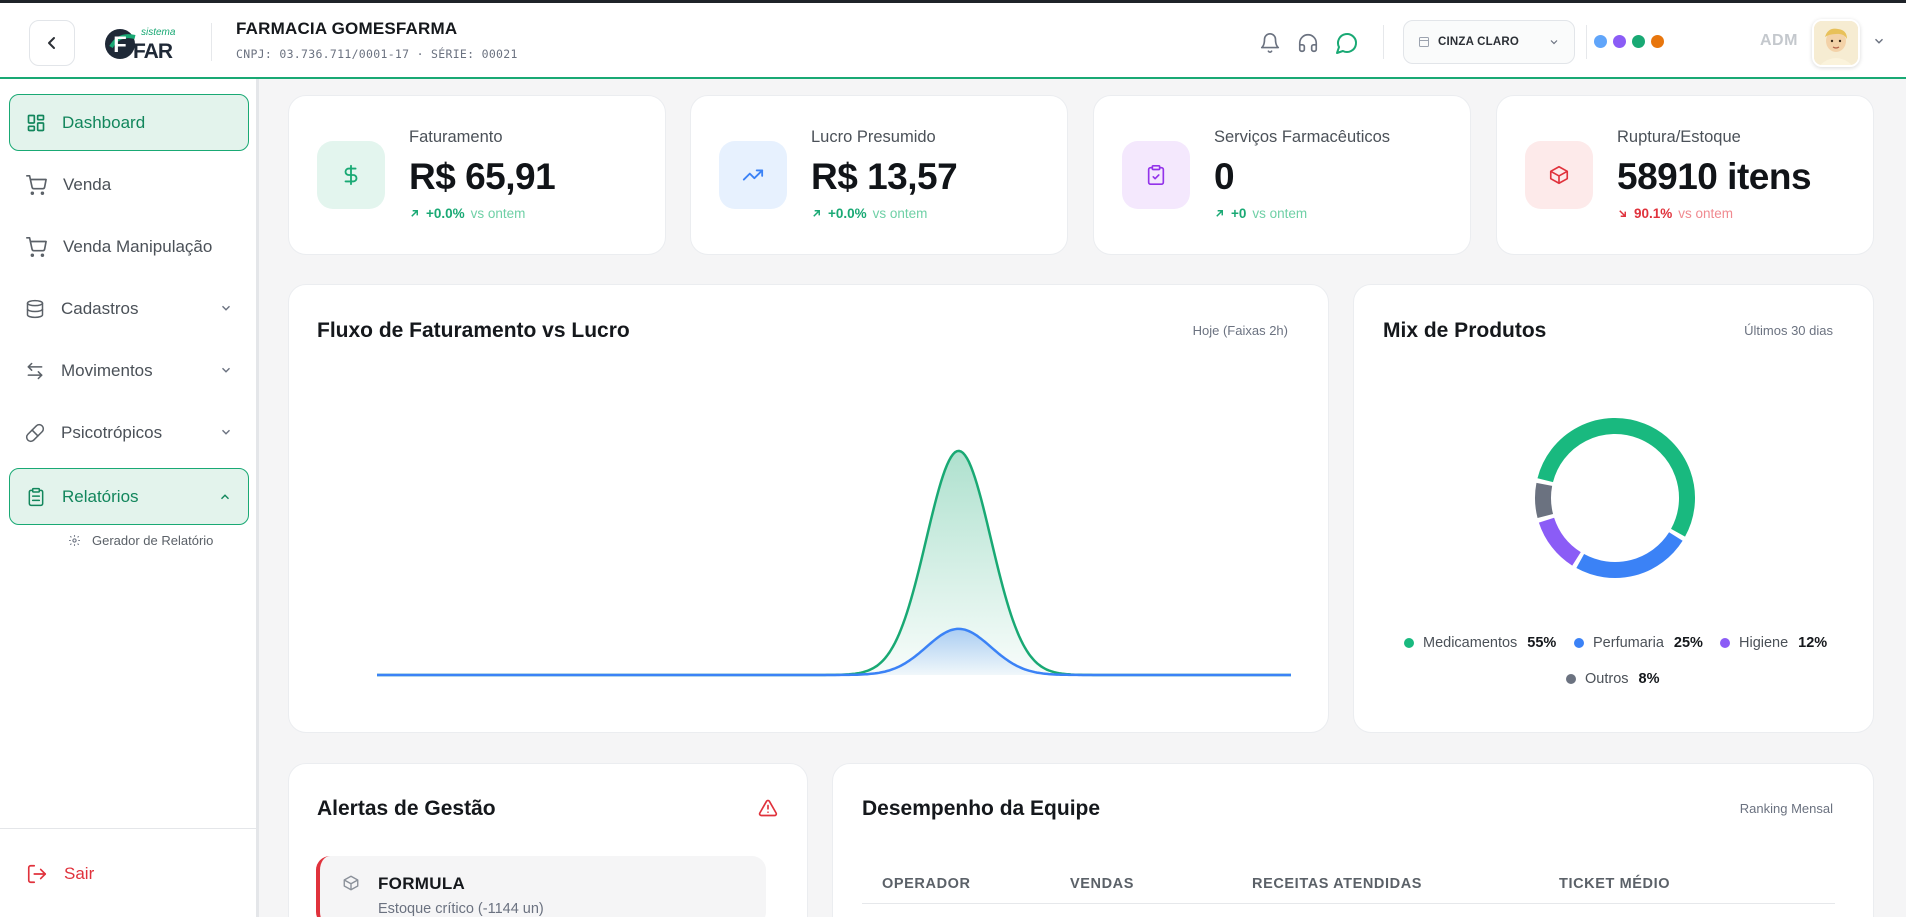 The width and height of the screenshot is (1906, 917). What do you see at coordinates (1424, 42) in the screenshot?
I see `layout-icon` at bounding box center [1424, 42].